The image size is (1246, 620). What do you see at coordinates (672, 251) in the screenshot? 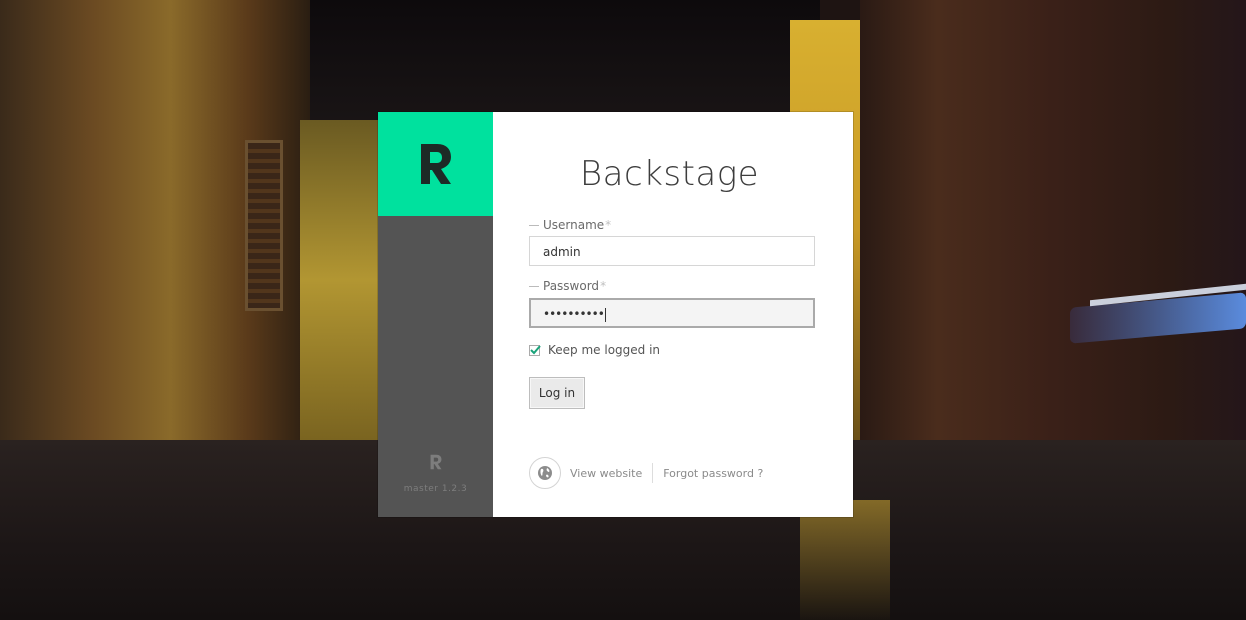
I see `username-input: admin` at bounding box center [672, 251].